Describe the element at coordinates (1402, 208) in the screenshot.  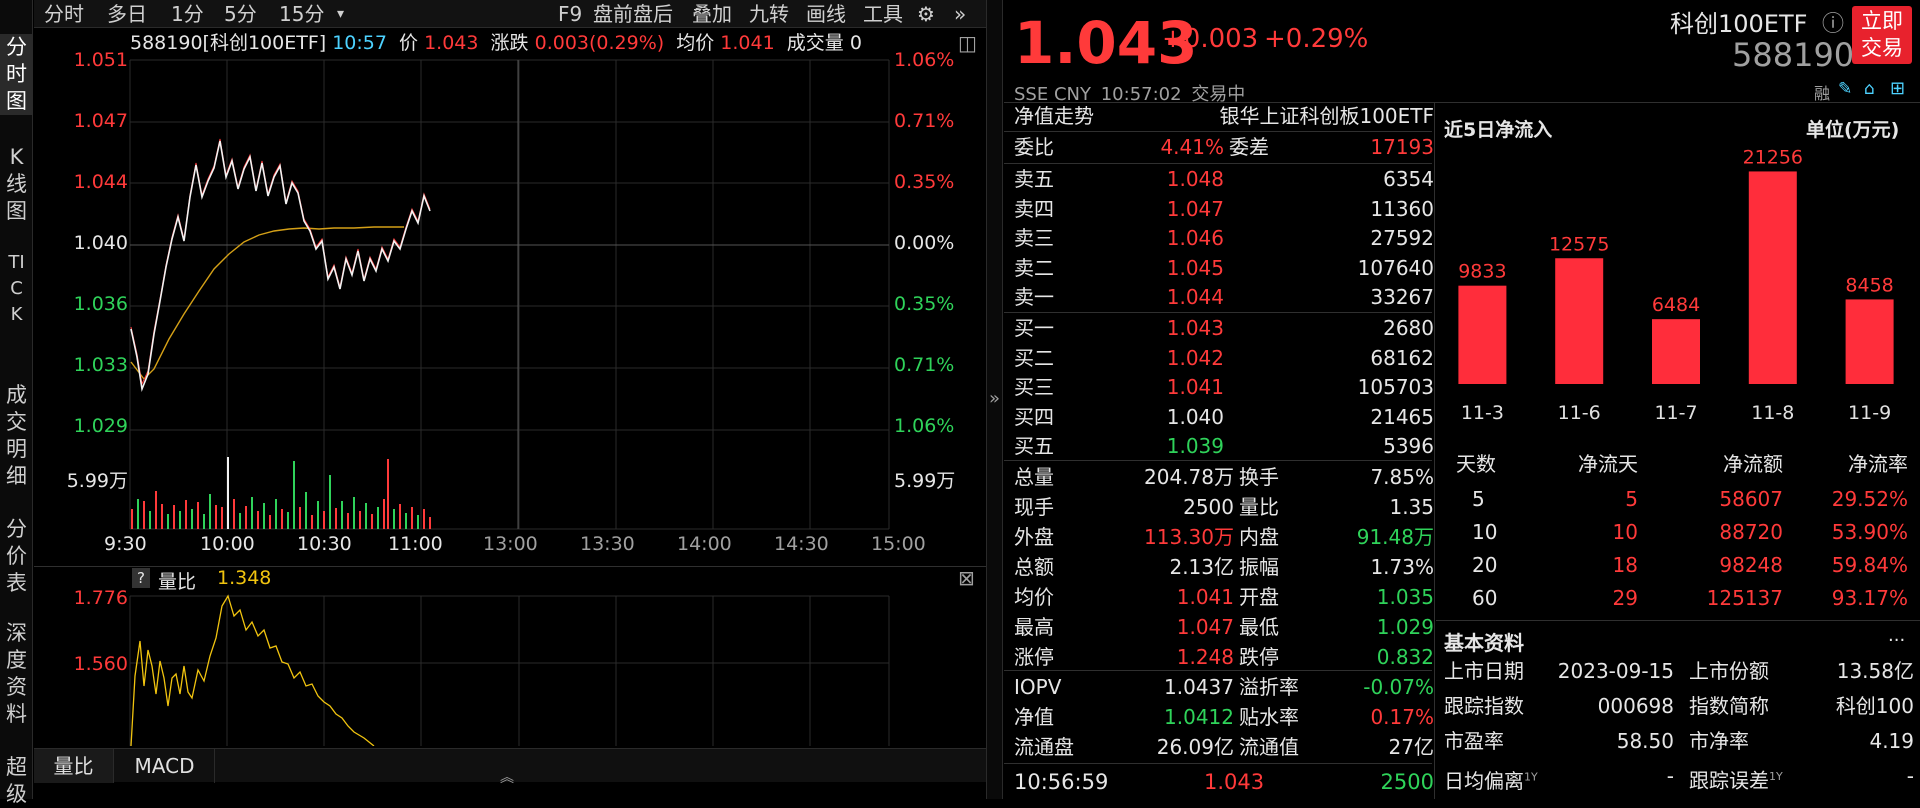
I see `sell-level-volume: 11360` at that location.